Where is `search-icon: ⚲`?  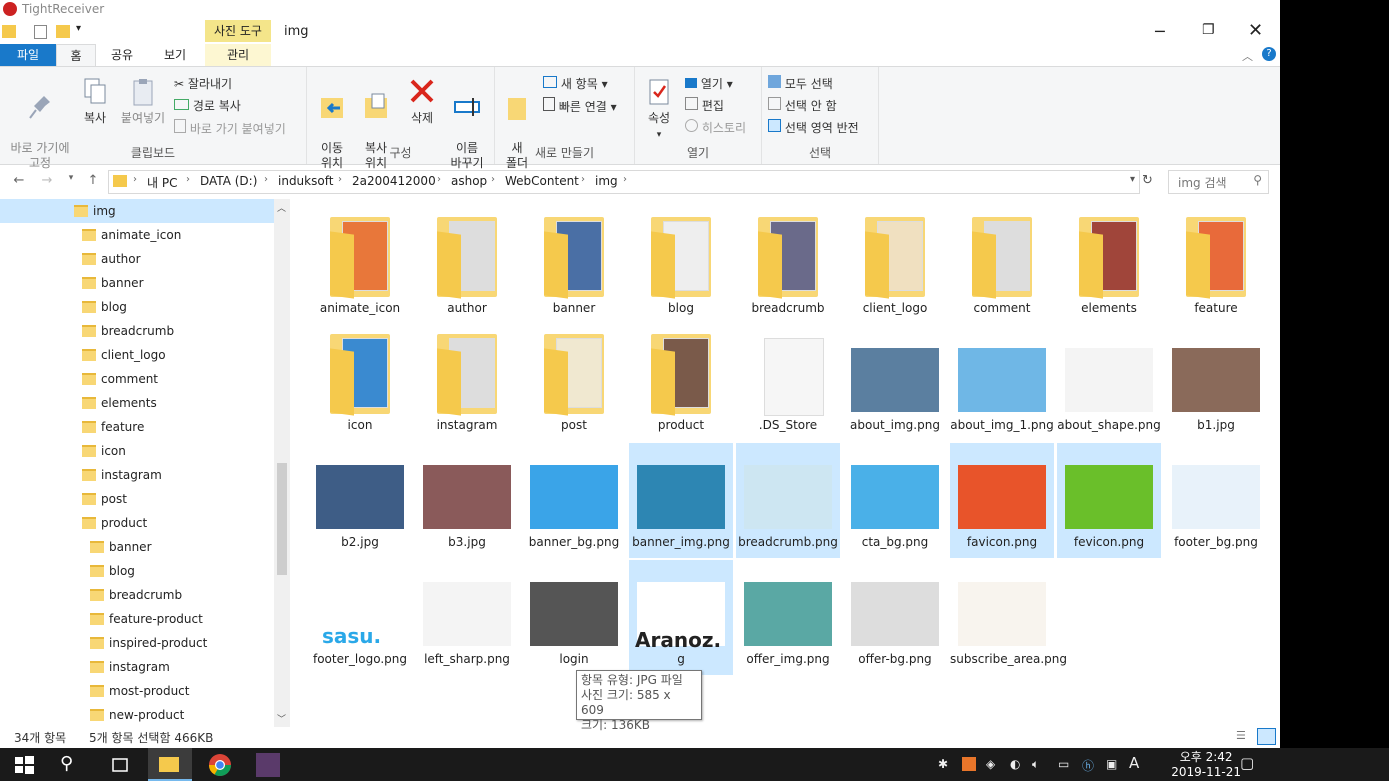
search-icon: ⚲ is located at coordinates (72, 765).